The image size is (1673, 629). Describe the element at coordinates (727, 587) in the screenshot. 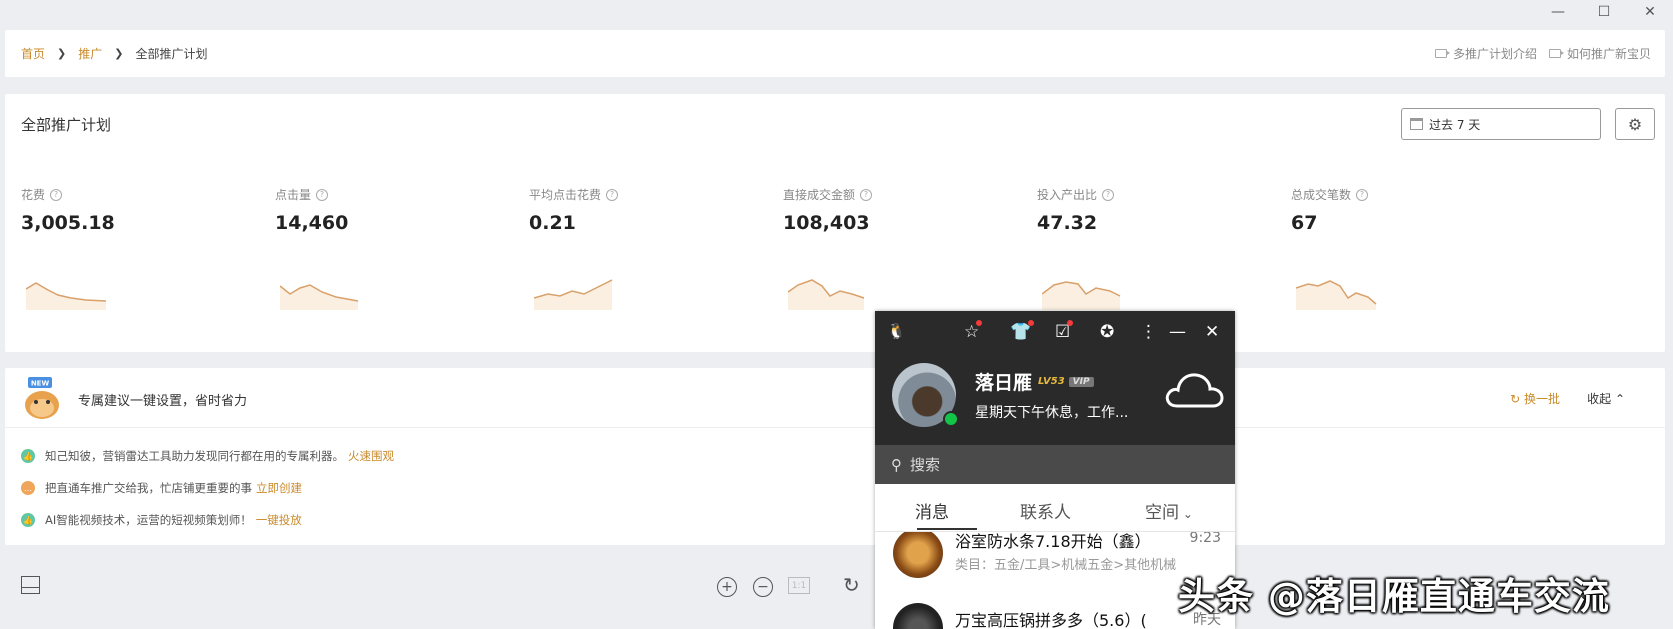

I see `zoom-in-icon: +` at that location.